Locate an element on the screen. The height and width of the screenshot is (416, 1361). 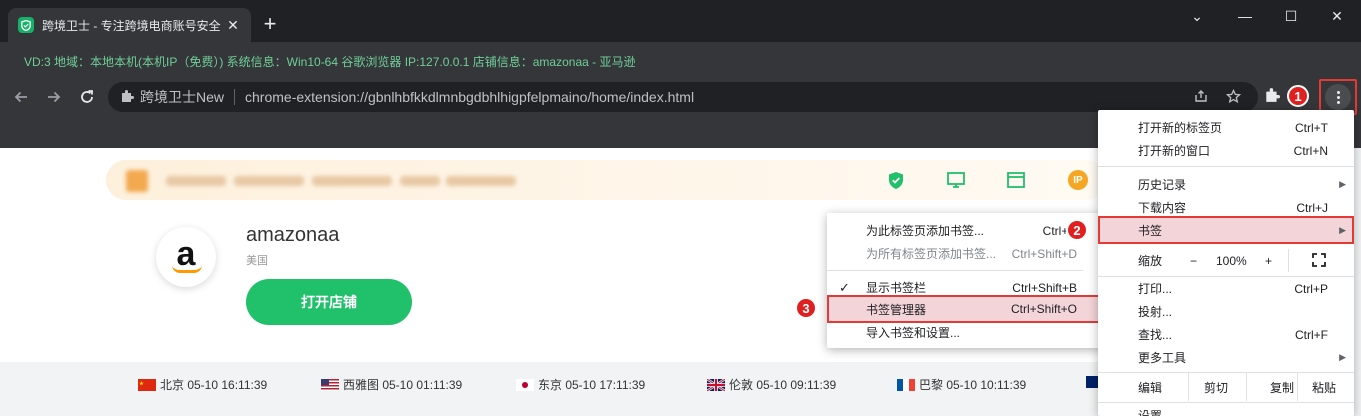
menu-item-zoom: 缩放 − 100% + is located at coordinates (1226, 260).